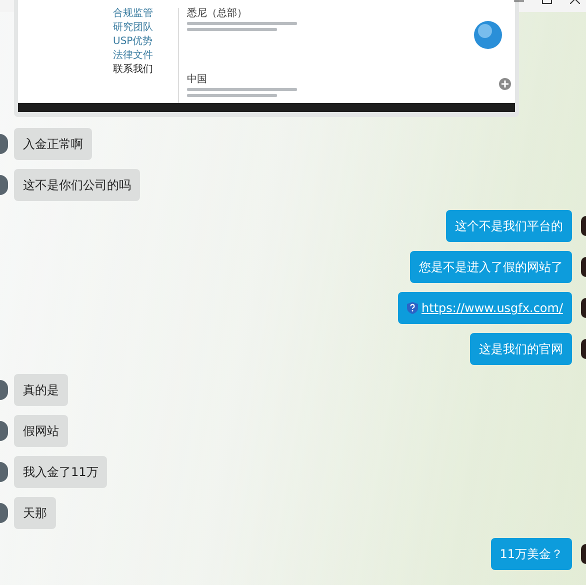  What do you see at coordinates (145, 69) in the screenshot?
I see `nav-link: 联系我们` at bounding box center [145, 69].